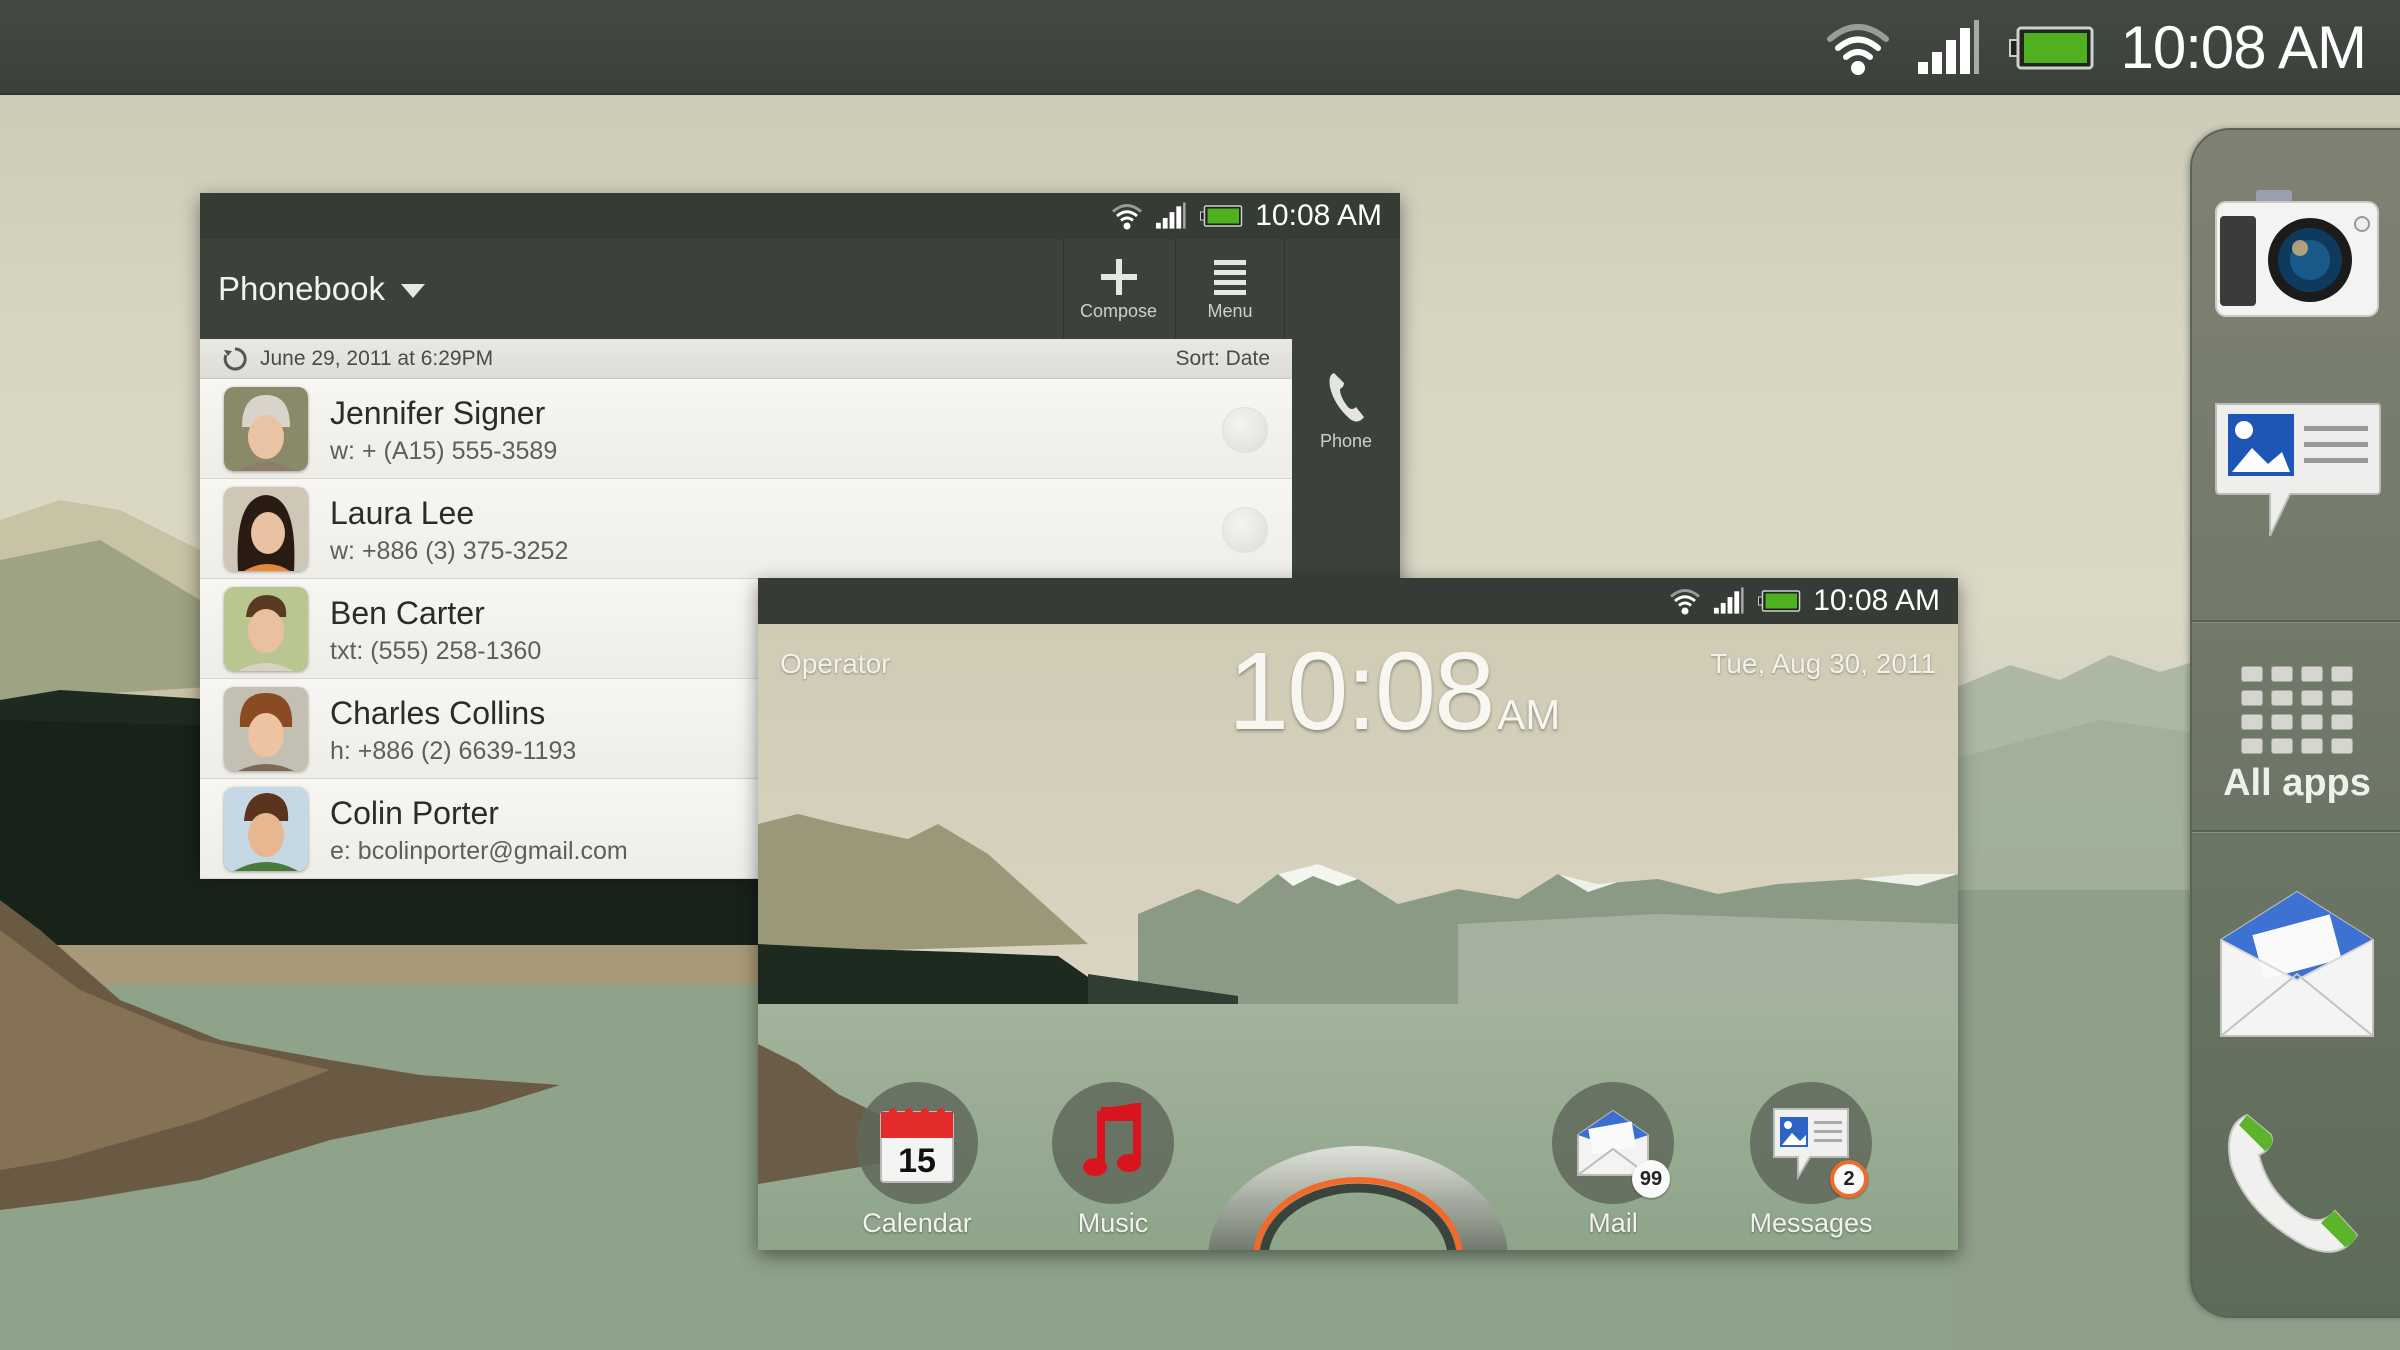 The height and width of the screenshot is (1350, 2400). I want to click on home-clock-widget: 10:08 AM, so click(1394, 691).